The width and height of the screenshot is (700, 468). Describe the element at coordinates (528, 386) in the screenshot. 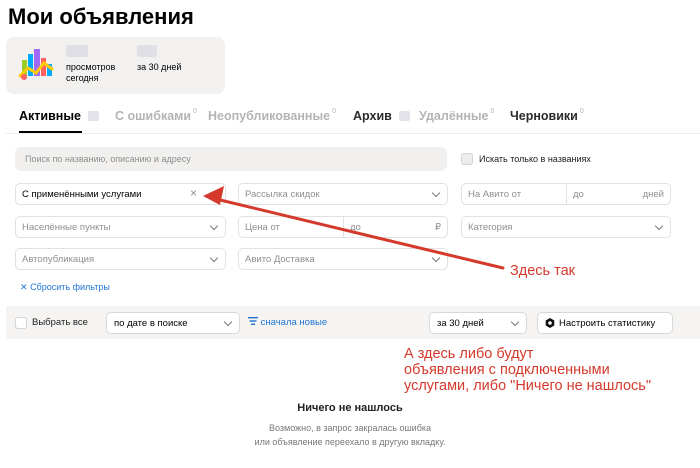

I see `annotation-note-line3: услугами, либо "Ничего не нашлось"` at that location.